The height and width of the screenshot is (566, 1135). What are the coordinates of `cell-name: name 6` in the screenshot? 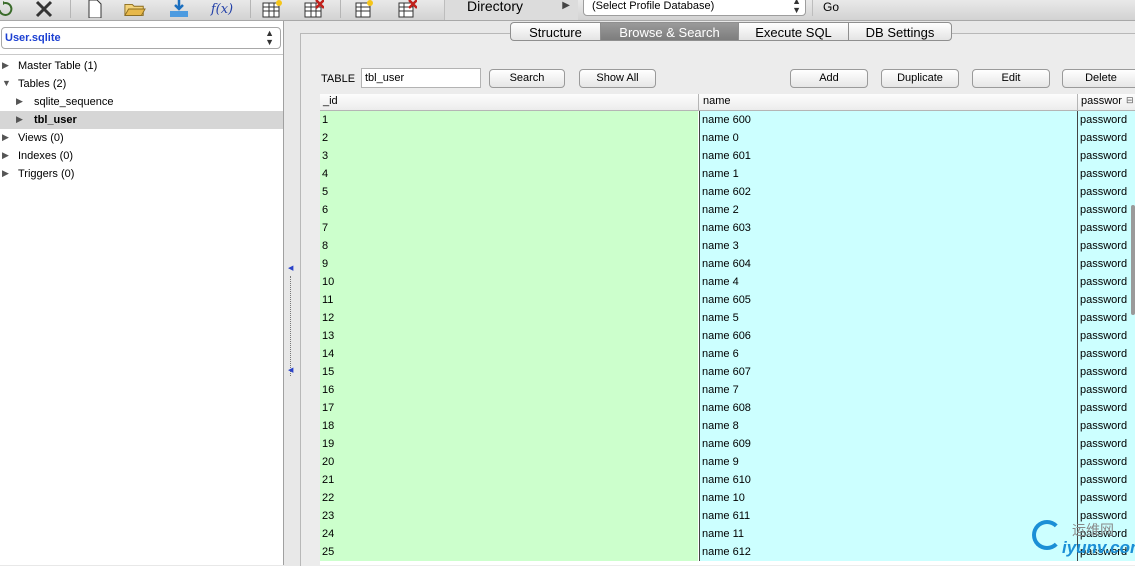 It's located at (888, 354).